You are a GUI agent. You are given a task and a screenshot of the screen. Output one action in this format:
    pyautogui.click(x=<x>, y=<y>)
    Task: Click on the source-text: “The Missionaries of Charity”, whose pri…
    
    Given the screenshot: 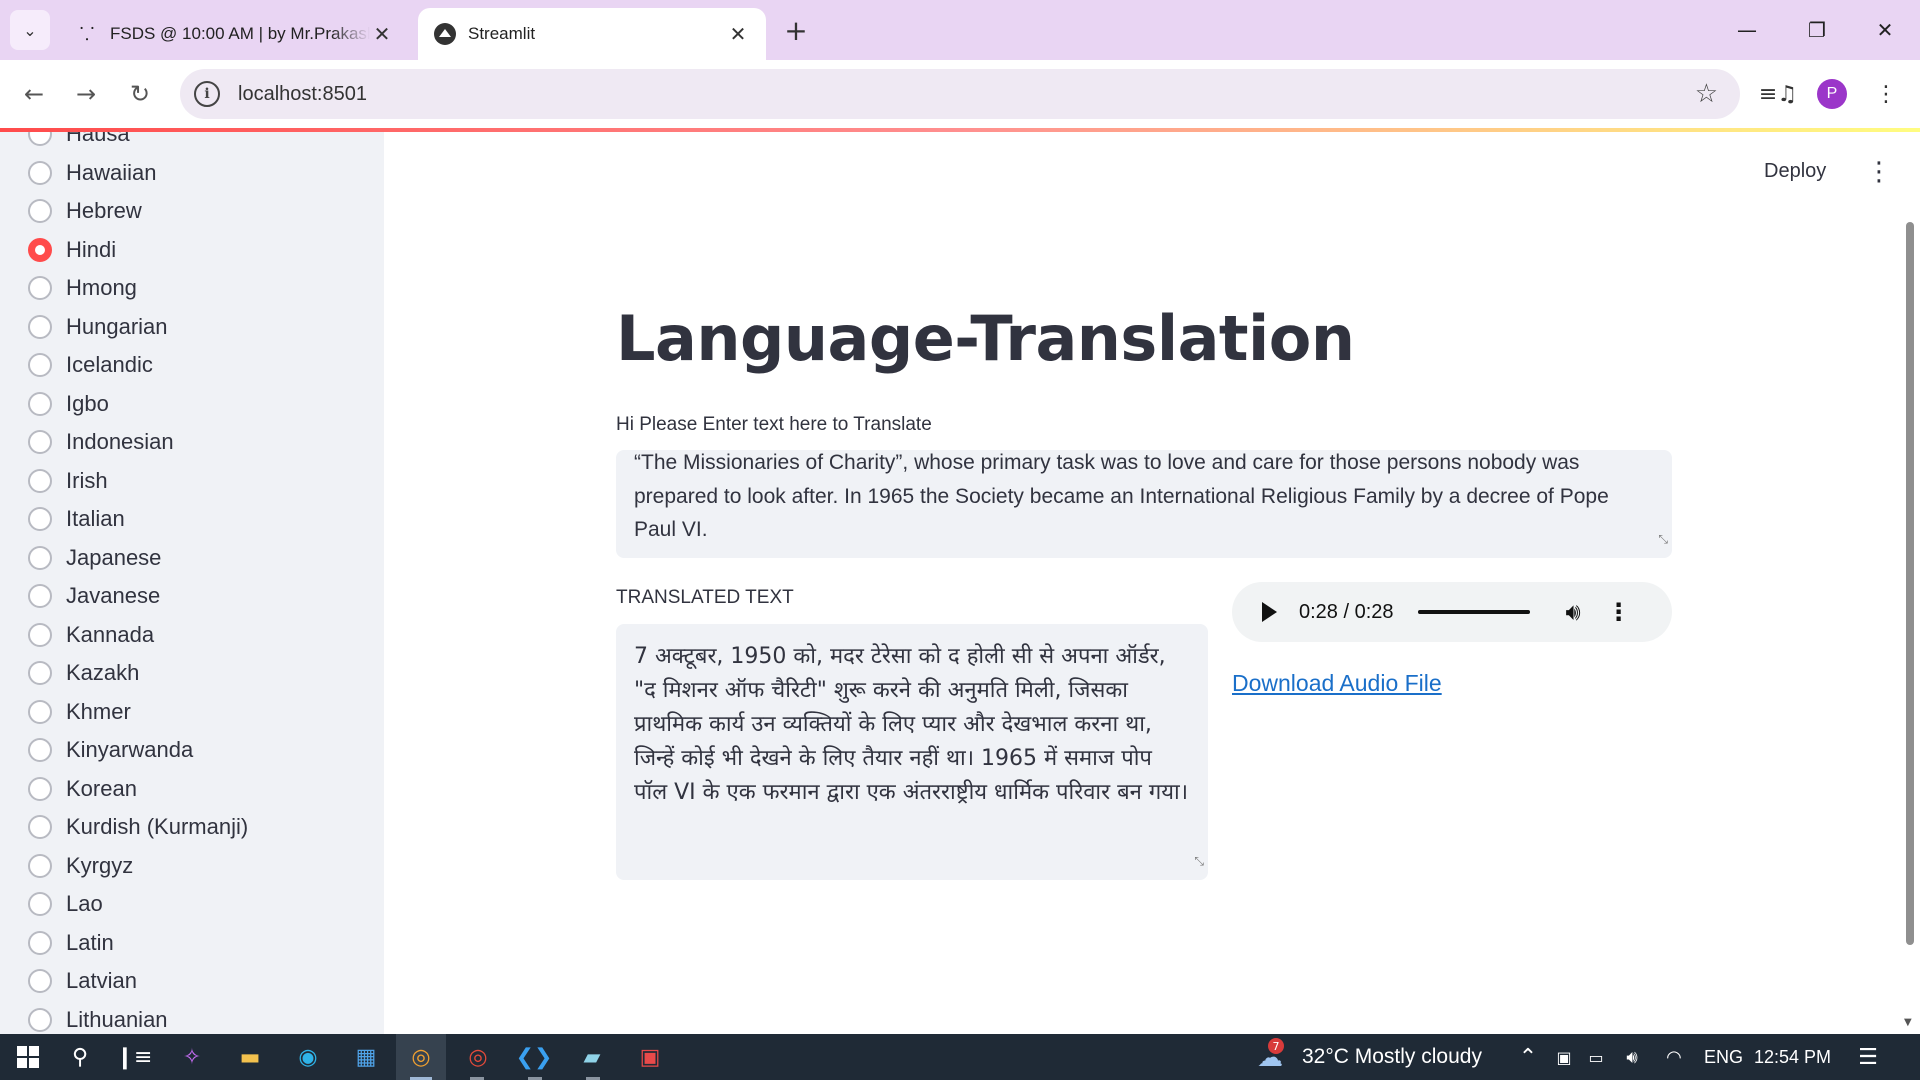 What is the action you would take?
    pyautogui.click(x=1144, y=498)
    